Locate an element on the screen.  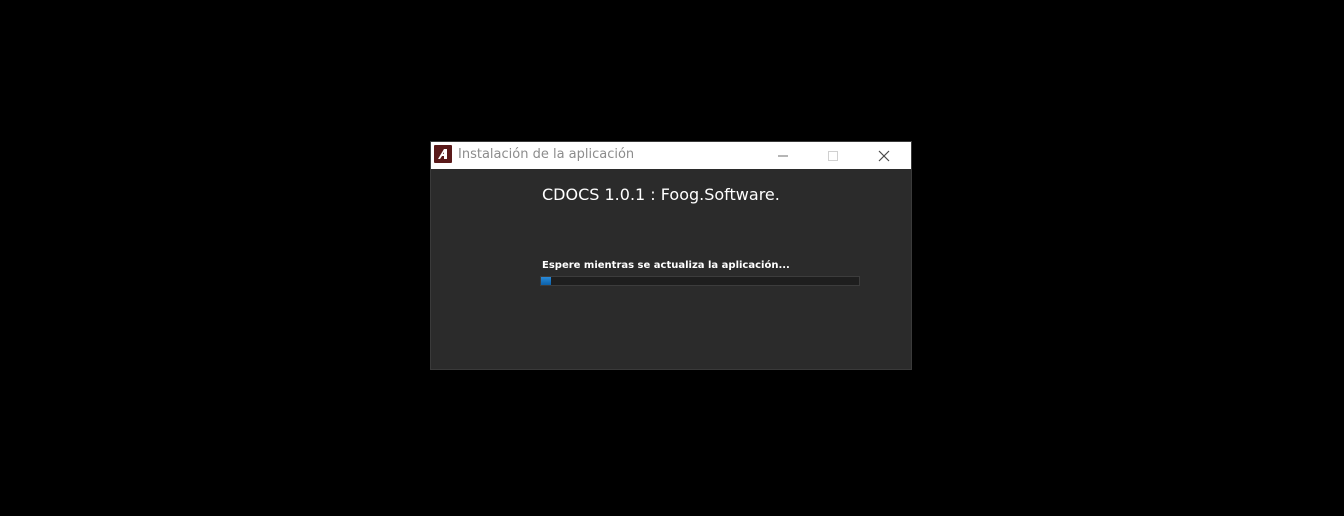
minimize-icon is located at coordinates (783, 155).